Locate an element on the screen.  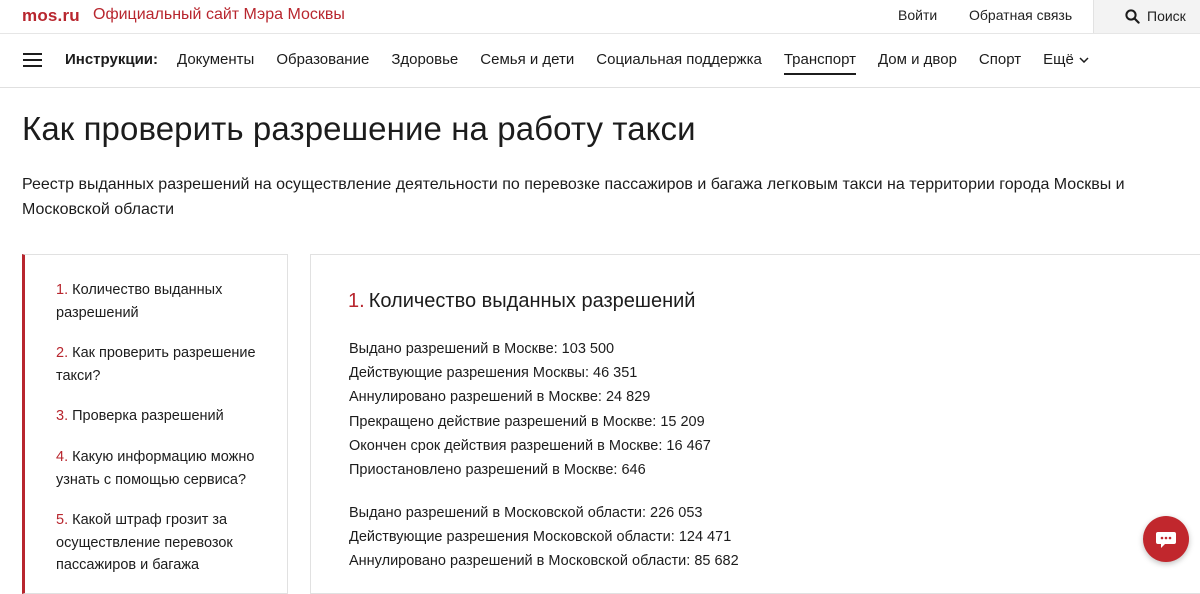
toc-label: Как проверить разрешение такси? is located at coordinates (156, 364).